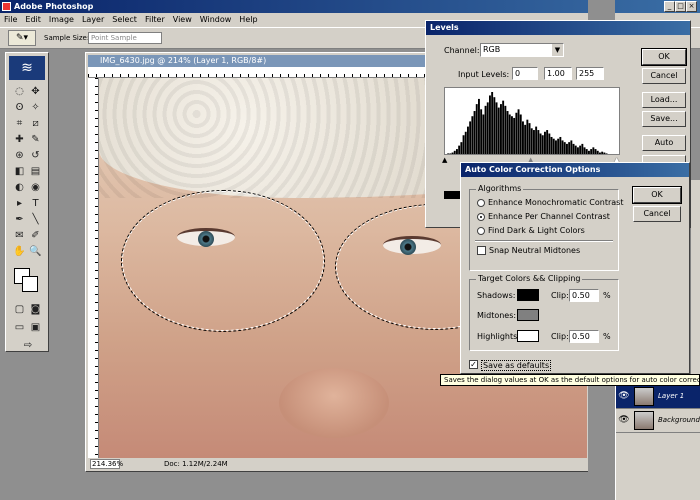 This screenshot has height=500, width=700. I want to click on radio-per-channel, so click(481, 217).